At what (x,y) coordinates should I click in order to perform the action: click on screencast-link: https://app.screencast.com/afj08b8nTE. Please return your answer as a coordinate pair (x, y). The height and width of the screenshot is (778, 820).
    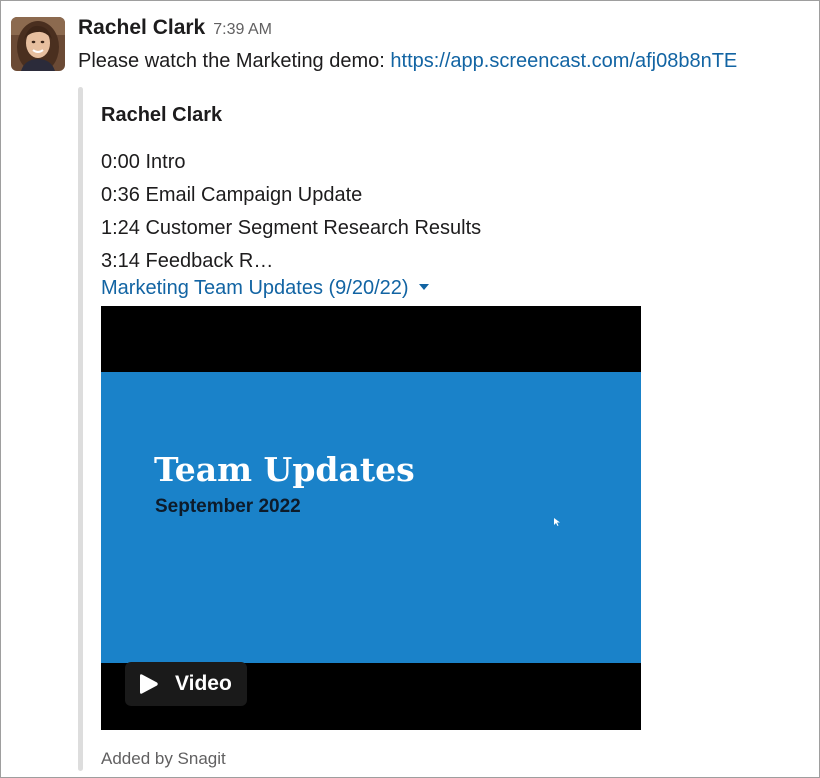
    Looking at the image, I should click on (563, 61).